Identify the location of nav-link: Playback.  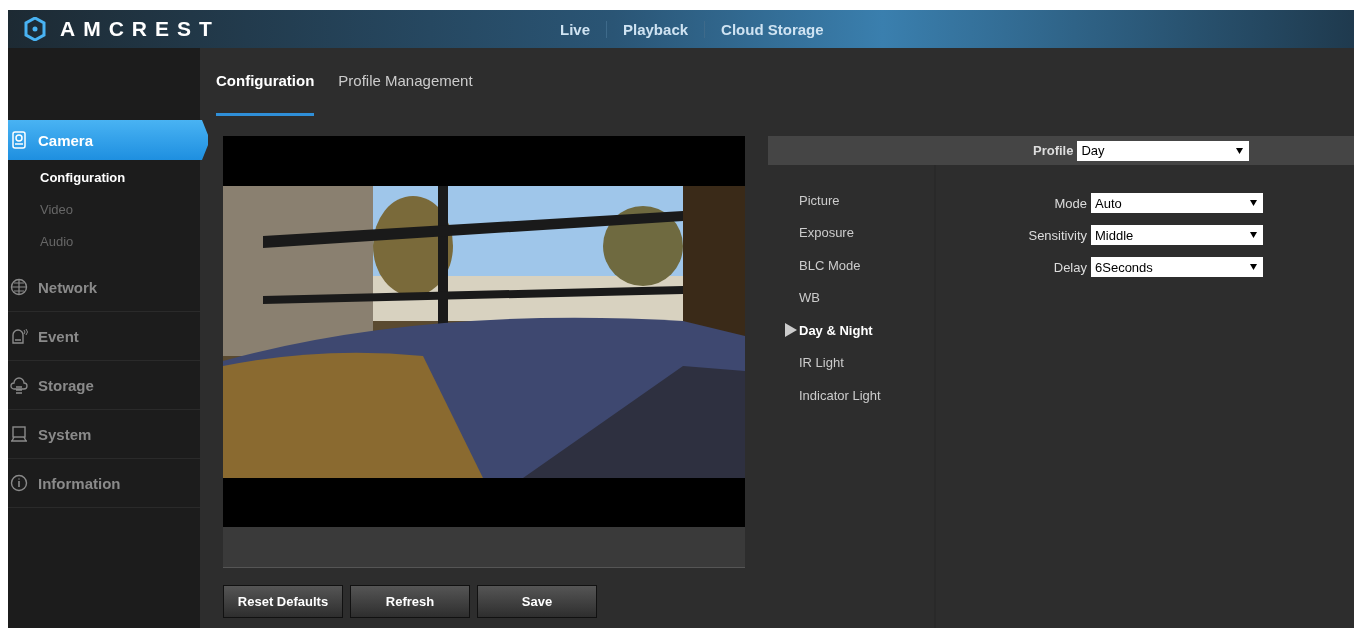
(656, 29).